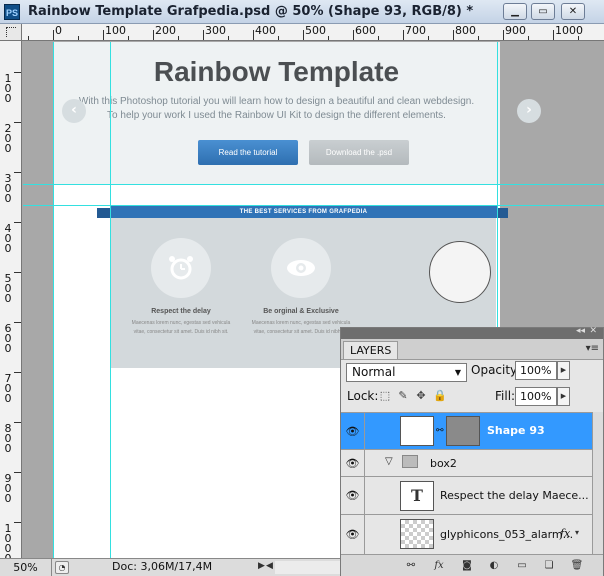 The height and width of the screenshot is (576, 604). Describe the element at coordinates (8, 338) in the screenshot. I see `ruler-label: 6 0 0` at that location.